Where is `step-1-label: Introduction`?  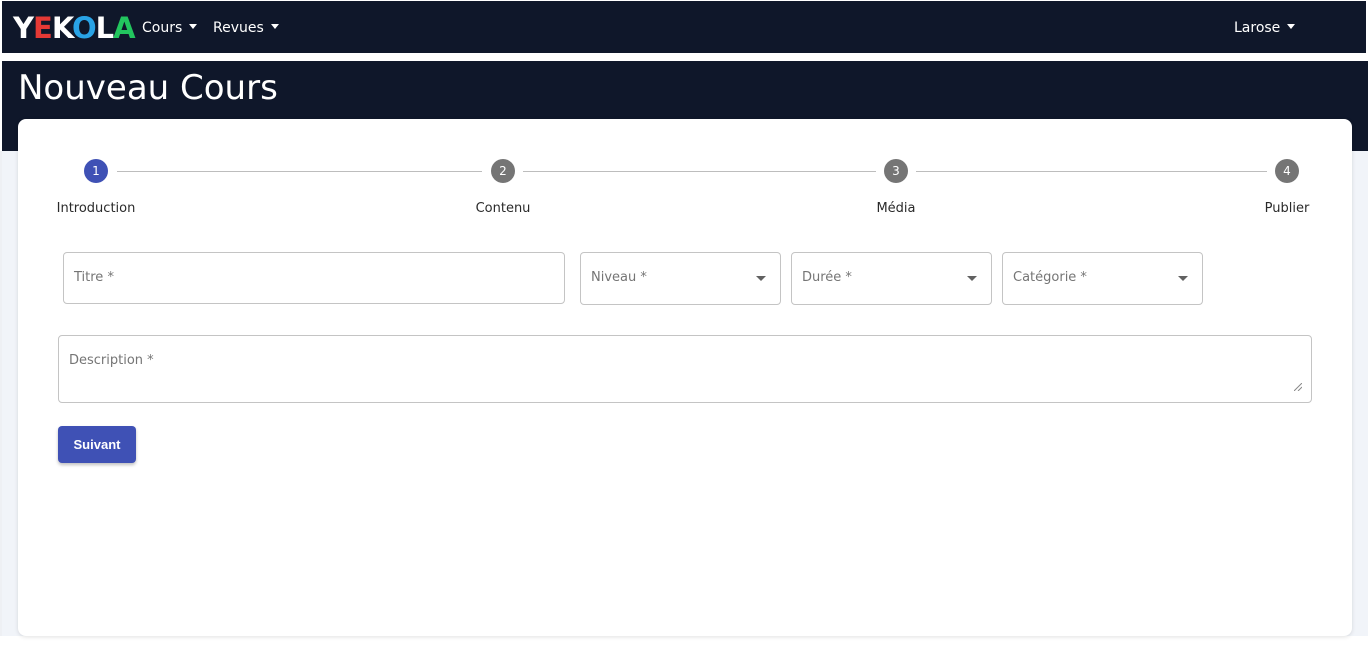
step-1-label: Introduction is located at coordinates (96, 208).